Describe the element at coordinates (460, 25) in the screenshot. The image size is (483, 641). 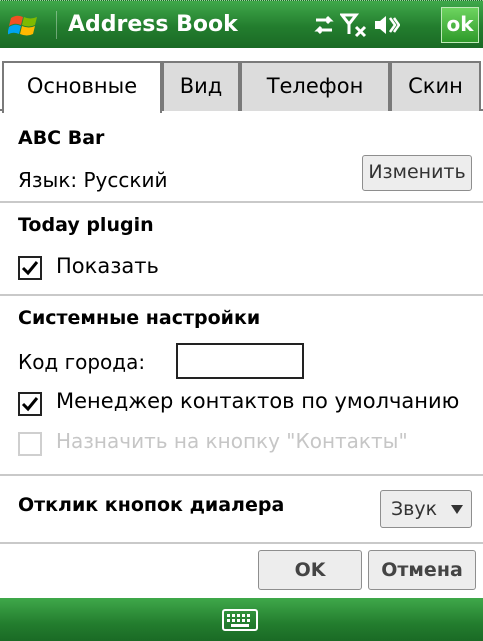
I see `titlebar-ok-button: ok` at that location.